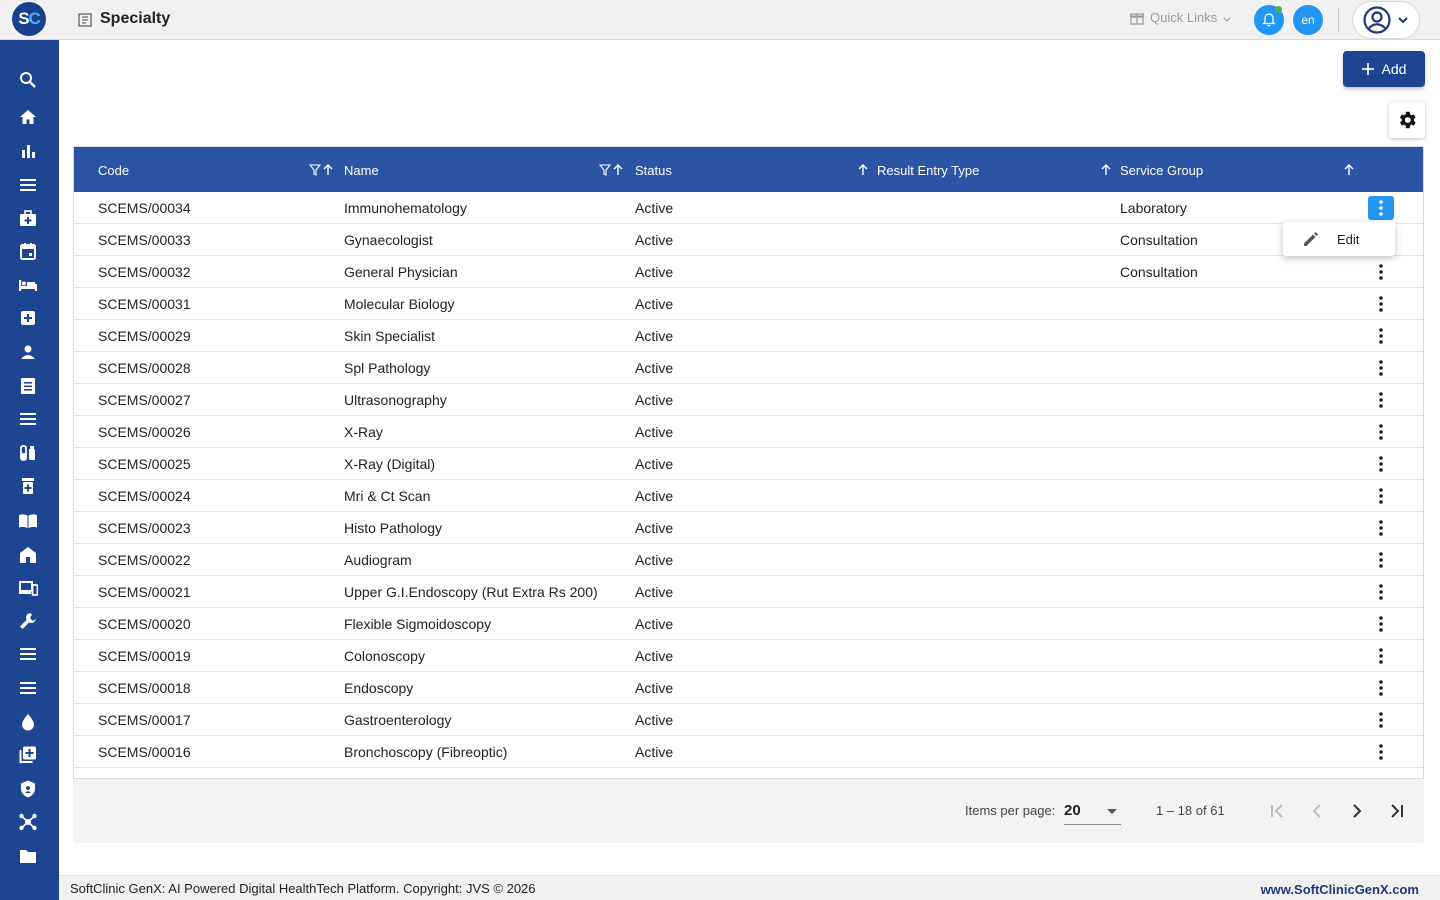 This screenshot has height=900, width=1440. I want to click on column-header-service-group: Service Group, so click(1161, 170).